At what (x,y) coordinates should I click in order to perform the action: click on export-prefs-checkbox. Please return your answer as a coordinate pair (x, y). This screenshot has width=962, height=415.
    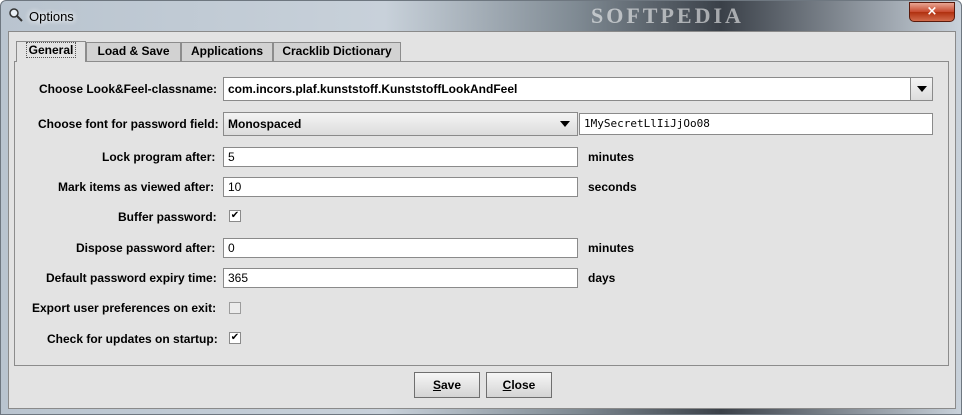
    Looking at the image, I should click on (235, 308).